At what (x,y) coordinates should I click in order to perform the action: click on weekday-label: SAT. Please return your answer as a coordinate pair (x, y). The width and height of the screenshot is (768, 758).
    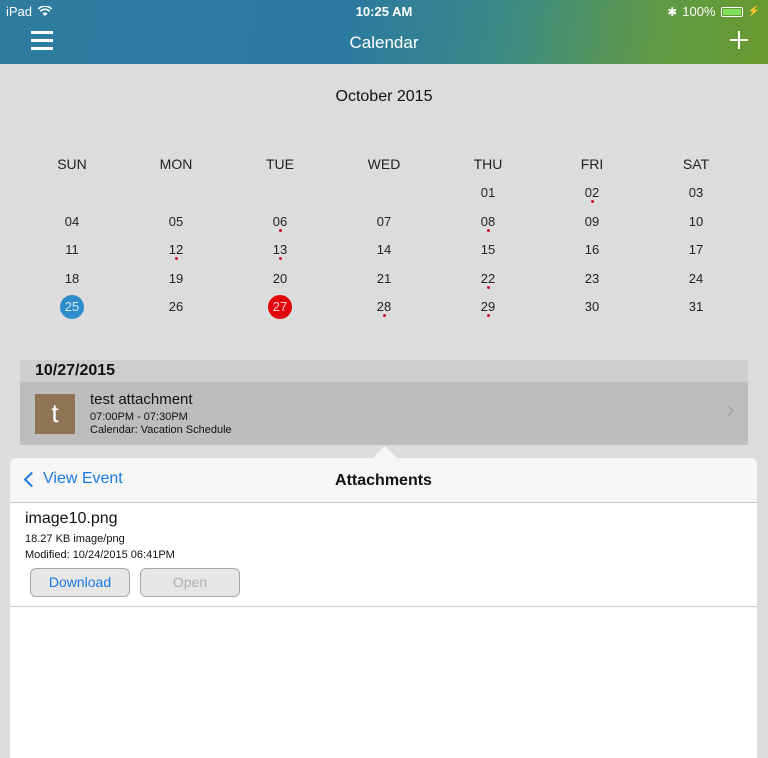
    Looking at the image, I should click on (696, 164).